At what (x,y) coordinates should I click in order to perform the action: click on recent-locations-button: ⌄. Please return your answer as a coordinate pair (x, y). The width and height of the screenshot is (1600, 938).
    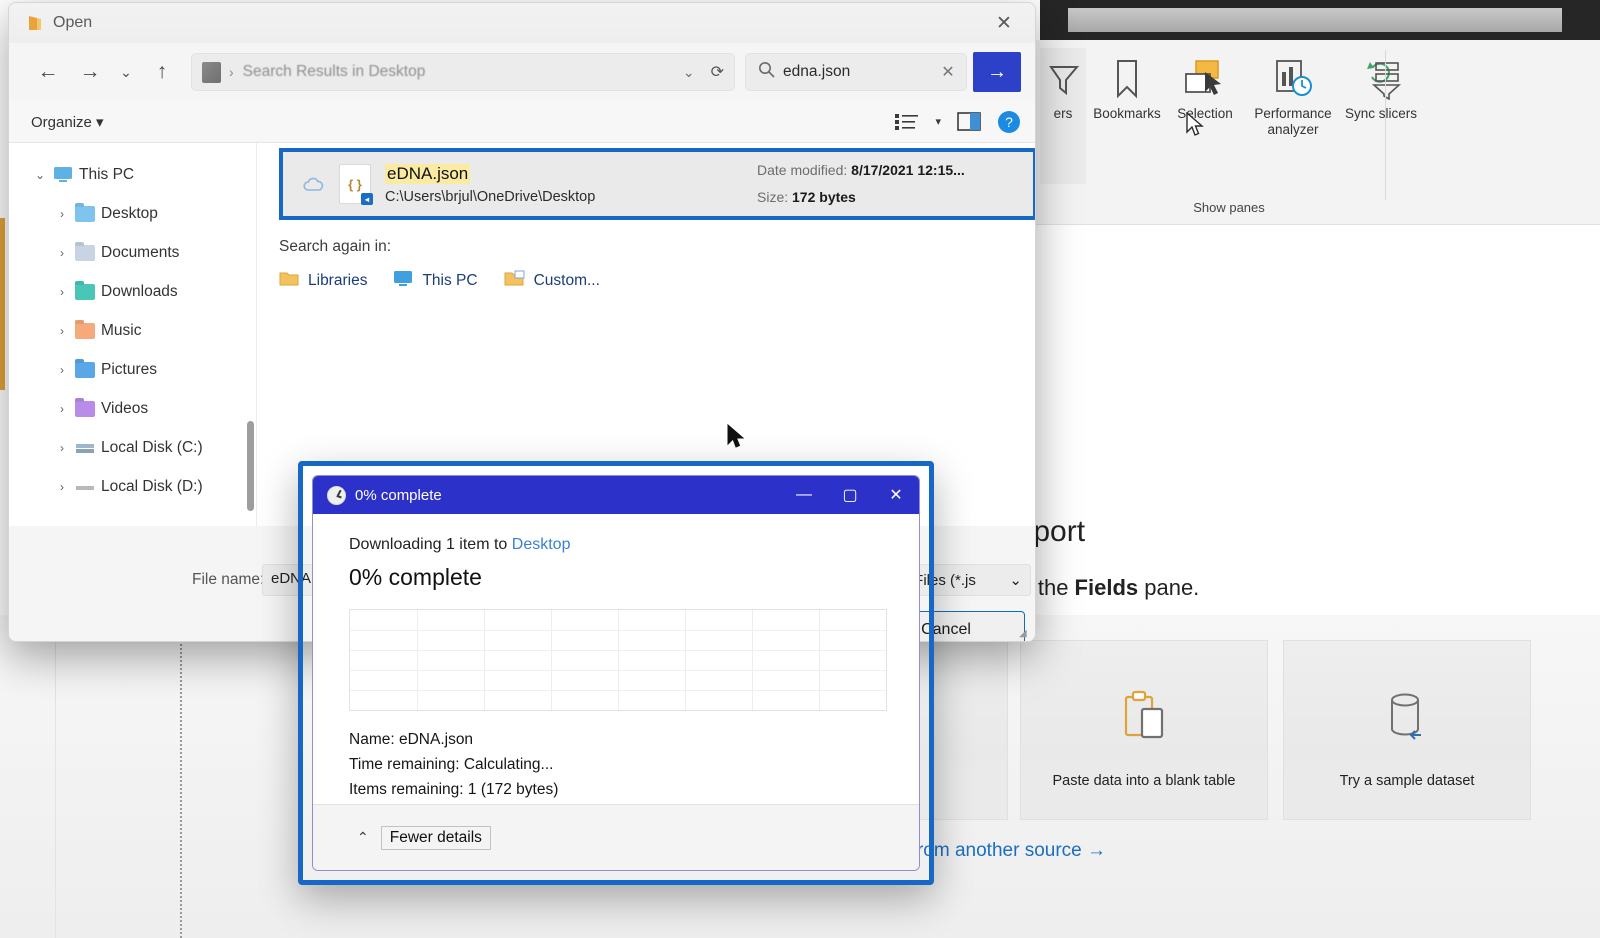
    Looking at the image, I should click on (126, 72).